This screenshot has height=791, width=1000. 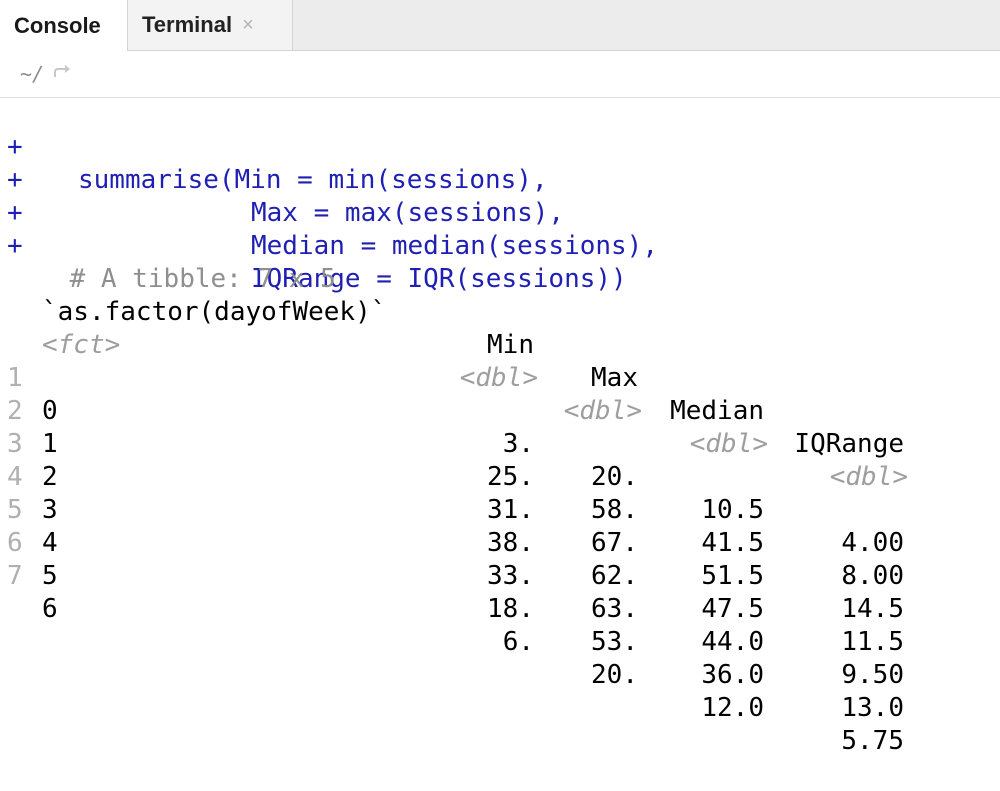 What do you see at coordinates (32, 74) in the screenshot?
I see `working-directory-path: ~/` at bounding box center [32, 74].